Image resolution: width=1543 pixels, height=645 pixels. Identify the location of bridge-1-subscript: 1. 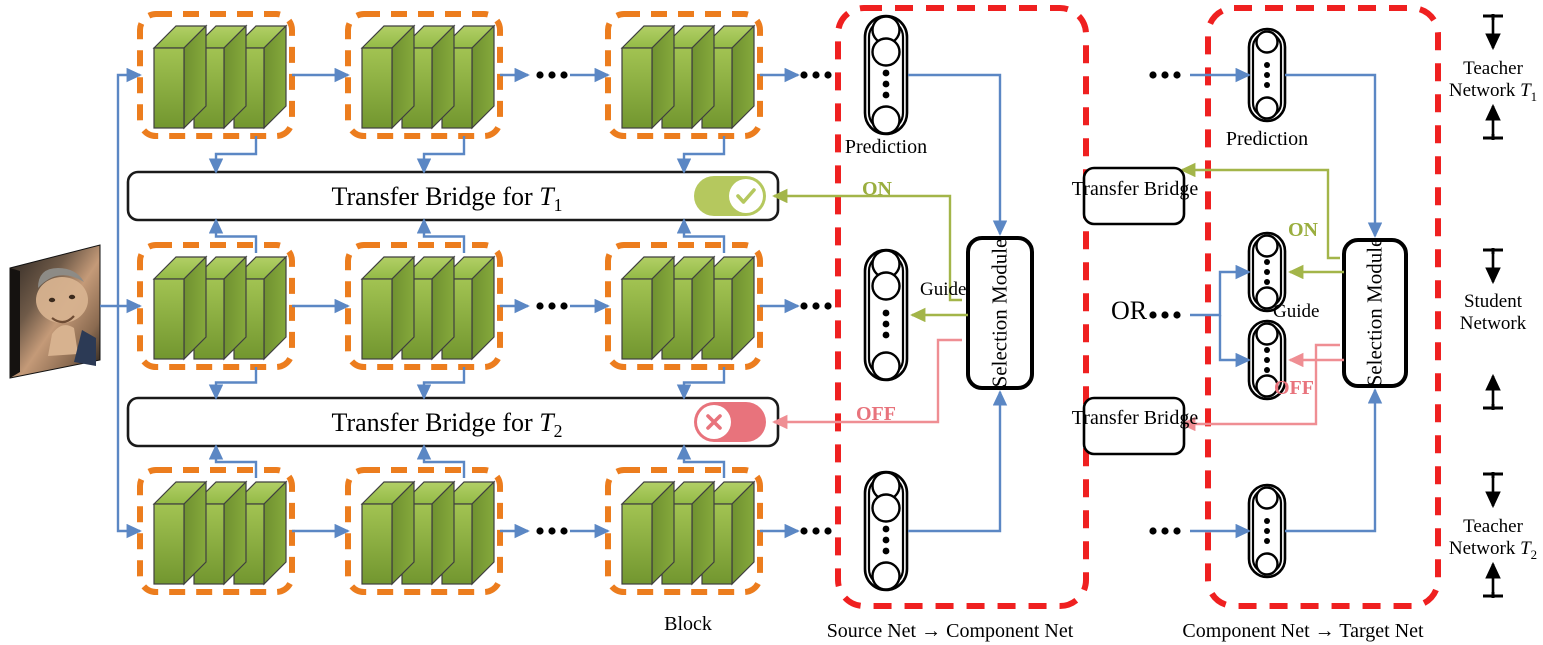
(558, 205).